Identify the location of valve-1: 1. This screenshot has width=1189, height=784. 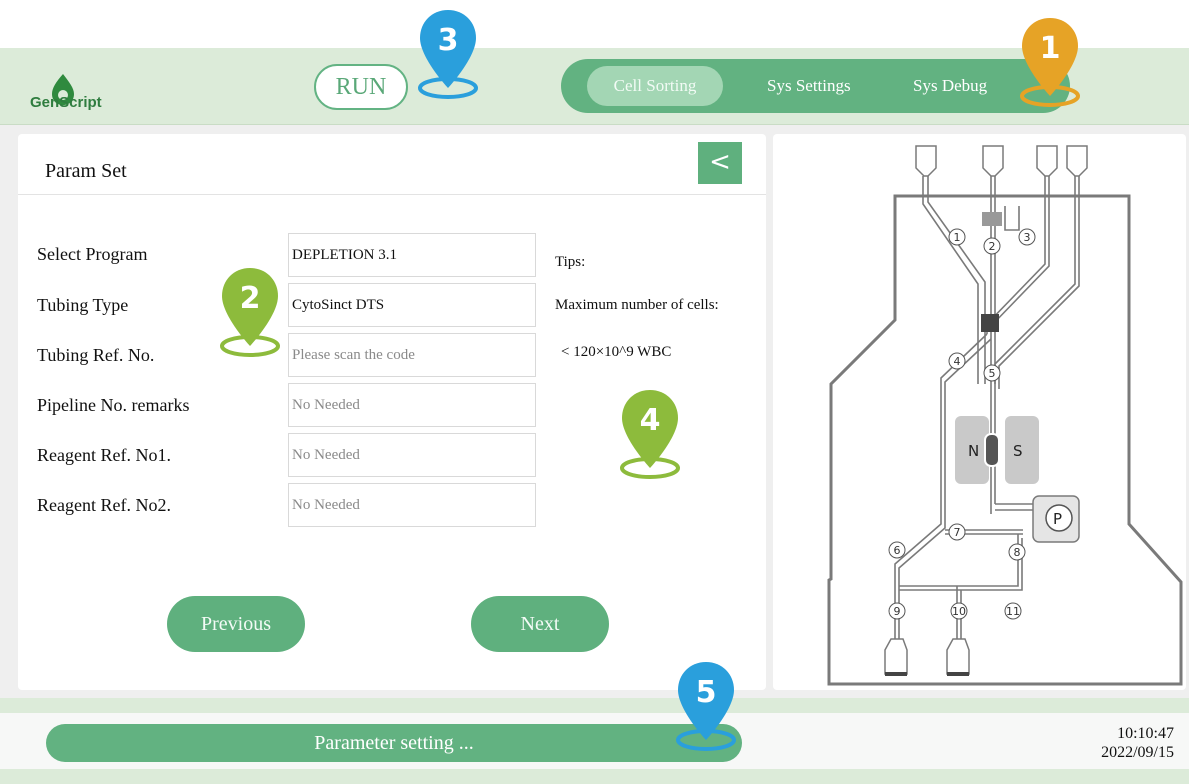
(957, 237).